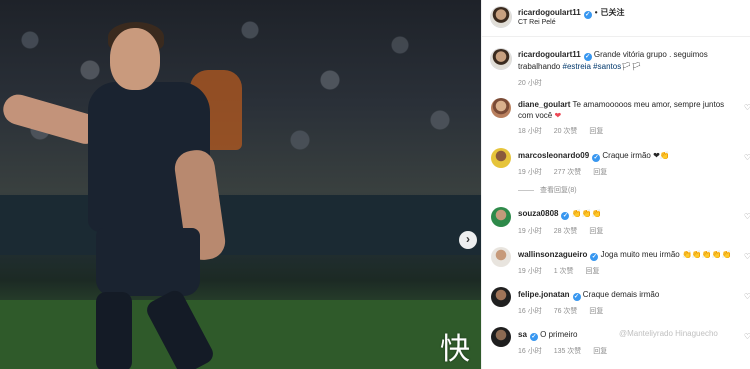  I want to click on comment-likes: 28 次赞, so click(566, 231).